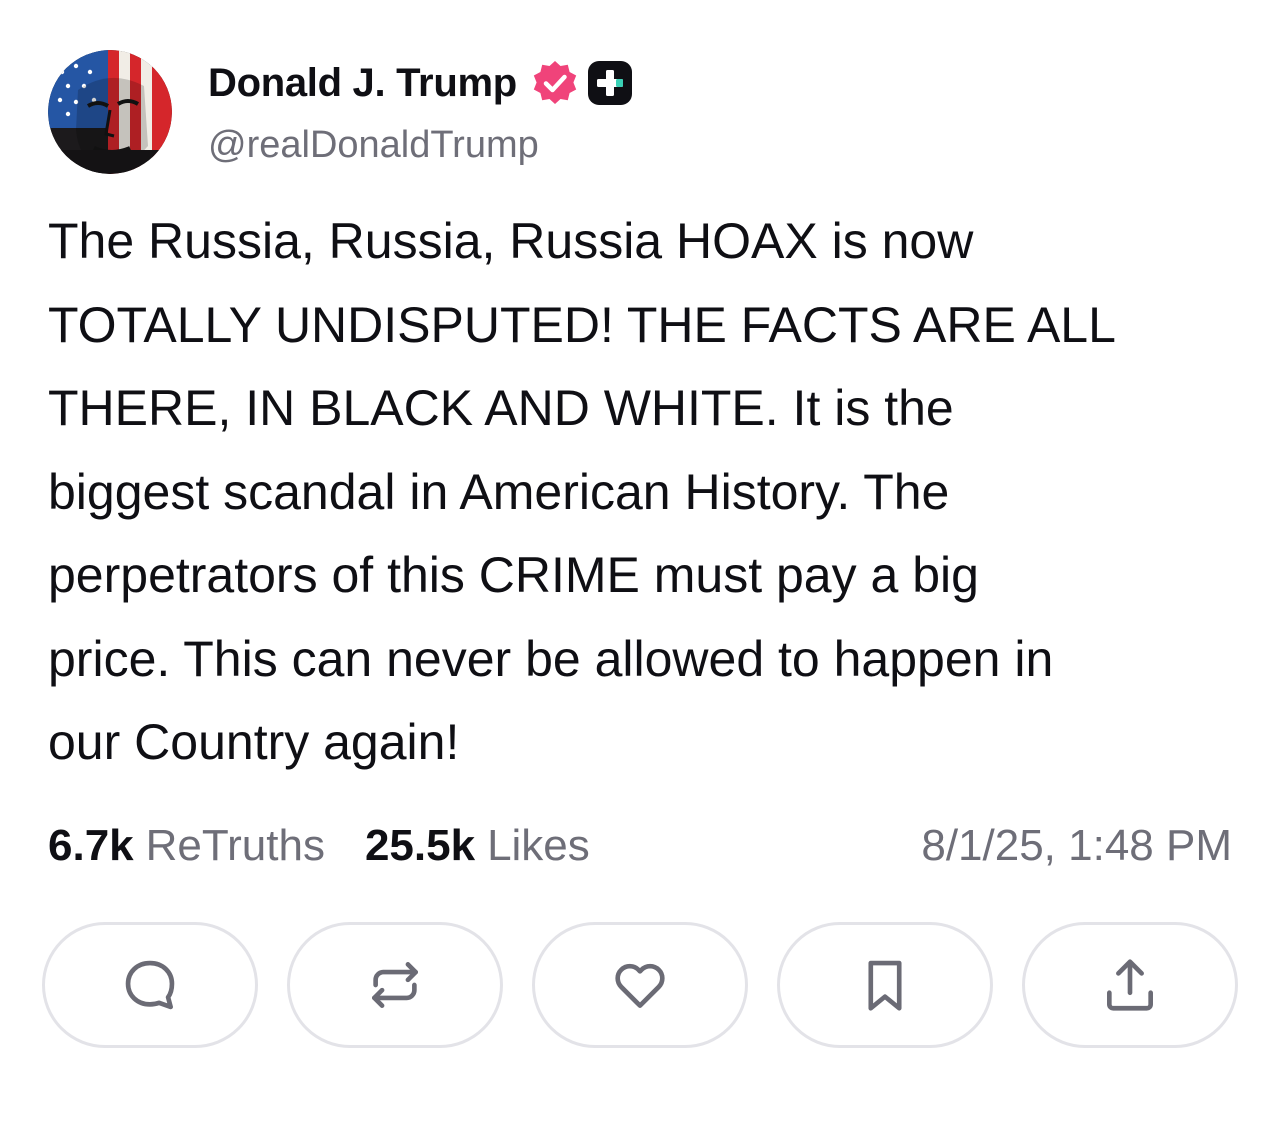  I want to click on share-icon, so click(1130, 985).